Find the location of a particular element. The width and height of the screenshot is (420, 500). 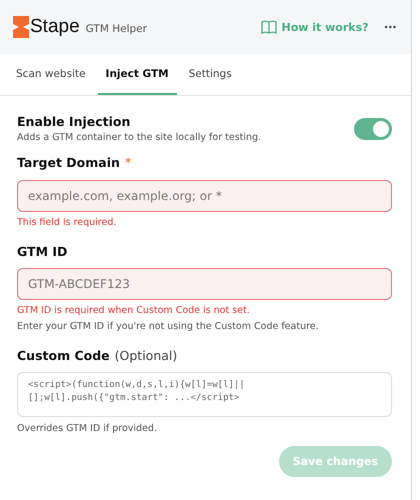

field-label: Target Domain is located at coordinates (68, 162).